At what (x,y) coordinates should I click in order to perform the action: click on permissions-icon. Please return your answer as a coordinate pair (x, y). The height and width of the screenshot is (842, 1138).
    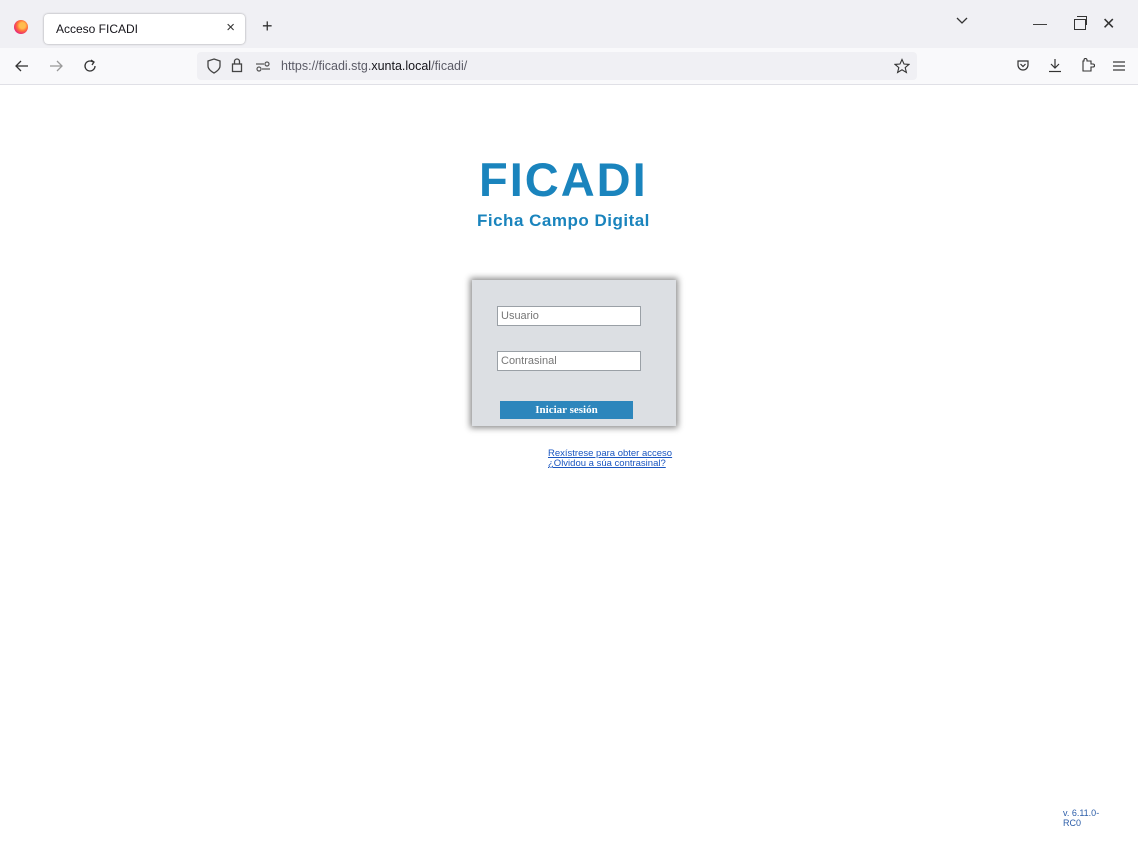
    Looking at the image, I should click on (263, 66).